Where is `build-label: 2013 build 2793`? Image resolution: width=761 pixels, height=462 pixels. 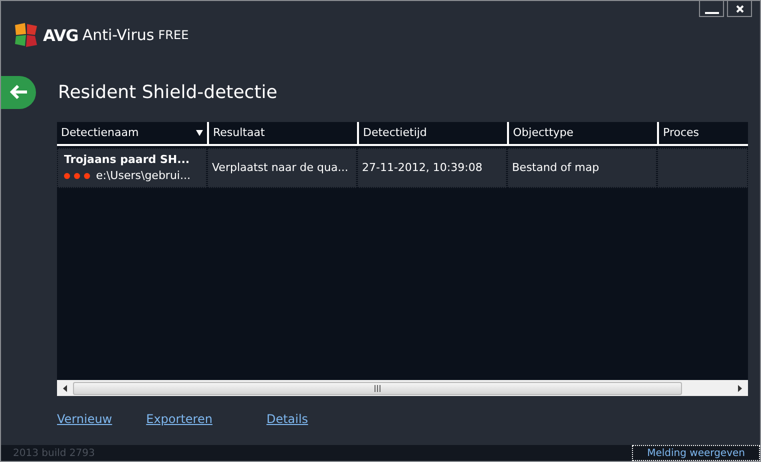 build-label: 2013 build 2793 is located at coordinates (53, 453).